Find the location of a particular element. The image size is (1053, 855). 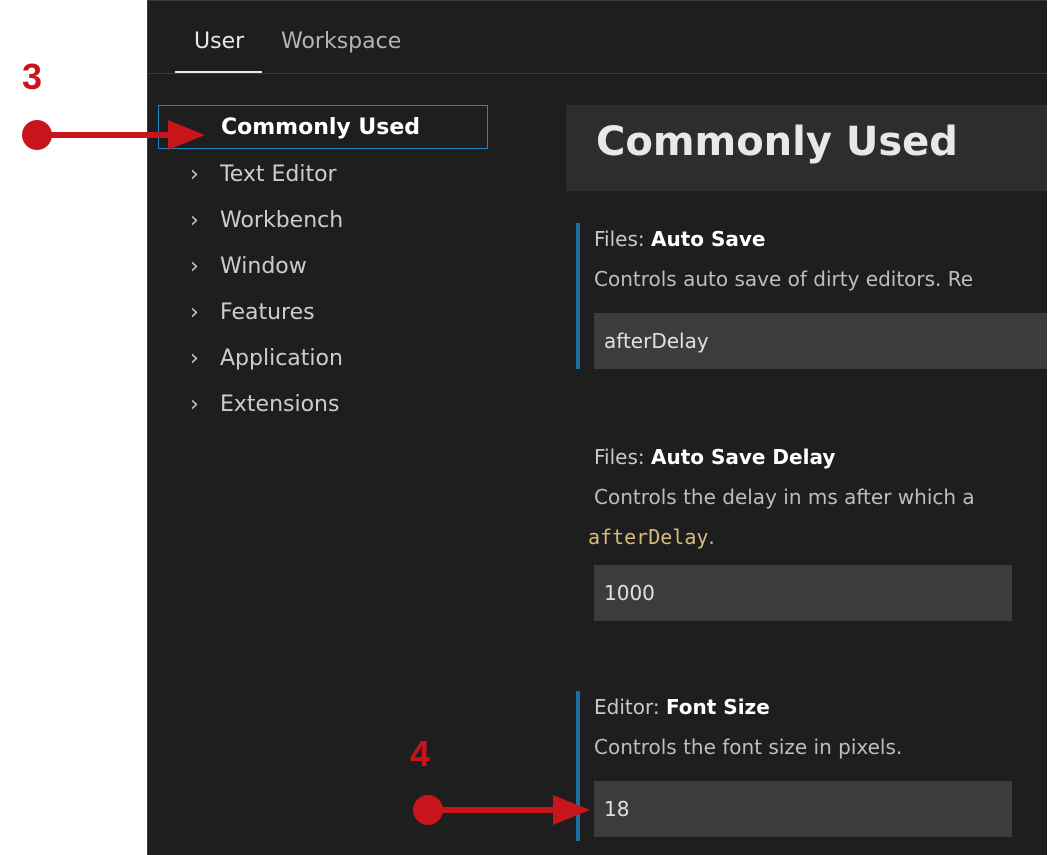

arrow-to-font-size is located at coordinates (501, 810).